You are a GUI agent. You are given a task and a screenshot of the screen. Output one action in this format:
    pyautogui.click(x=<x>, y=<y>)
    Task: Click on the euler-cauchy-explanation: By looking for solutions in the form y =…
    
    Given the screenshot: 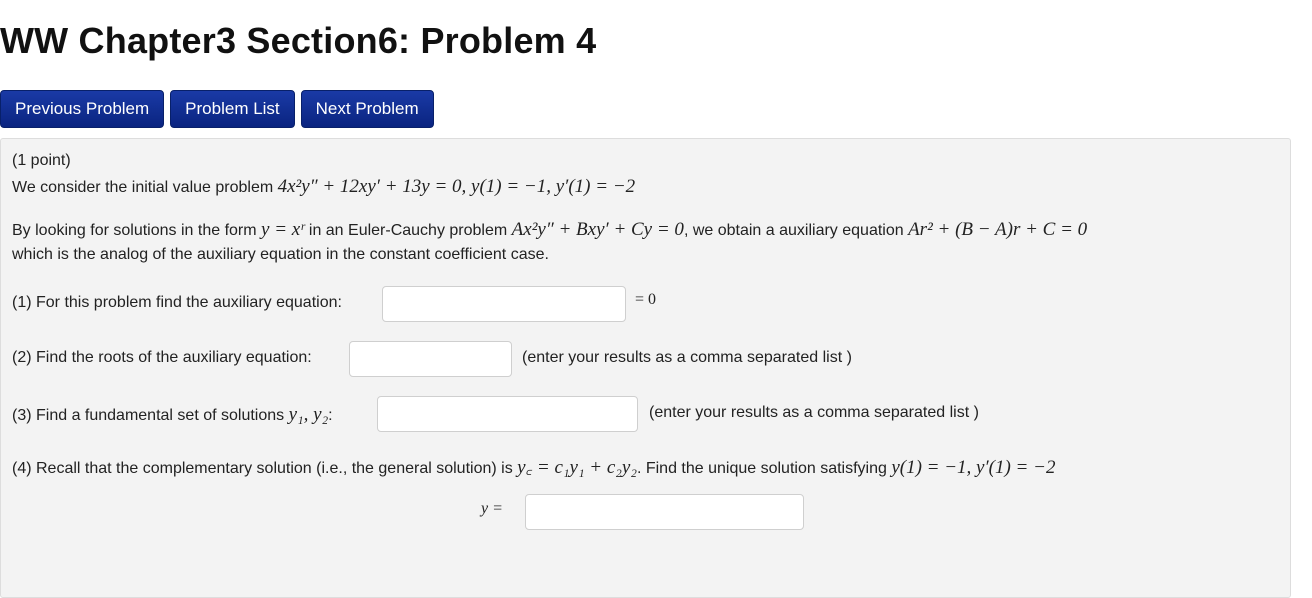 What is the action you would take?
    pyautogui.click(x=549, y=230)
    